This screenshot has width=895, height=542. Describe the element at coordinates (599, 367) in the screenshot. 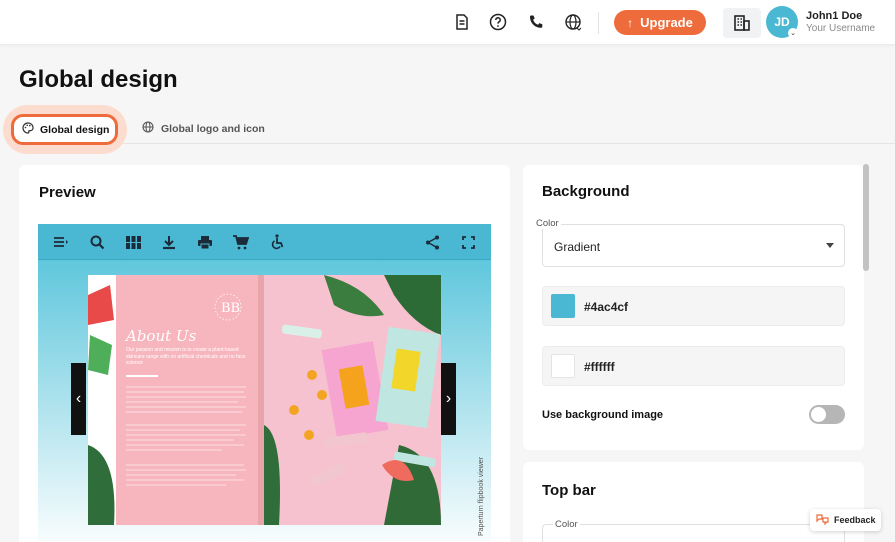

I see `color-value-2: #ffffff` at that location.